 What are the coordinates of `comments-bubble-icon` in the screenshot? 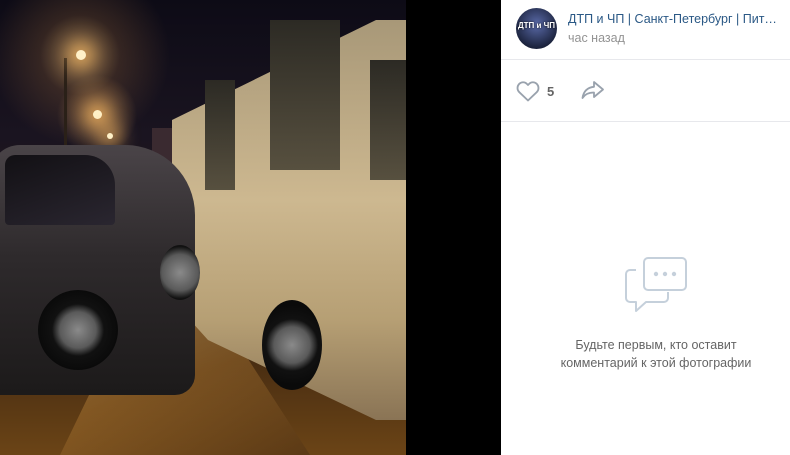 It's located at (656, 284).